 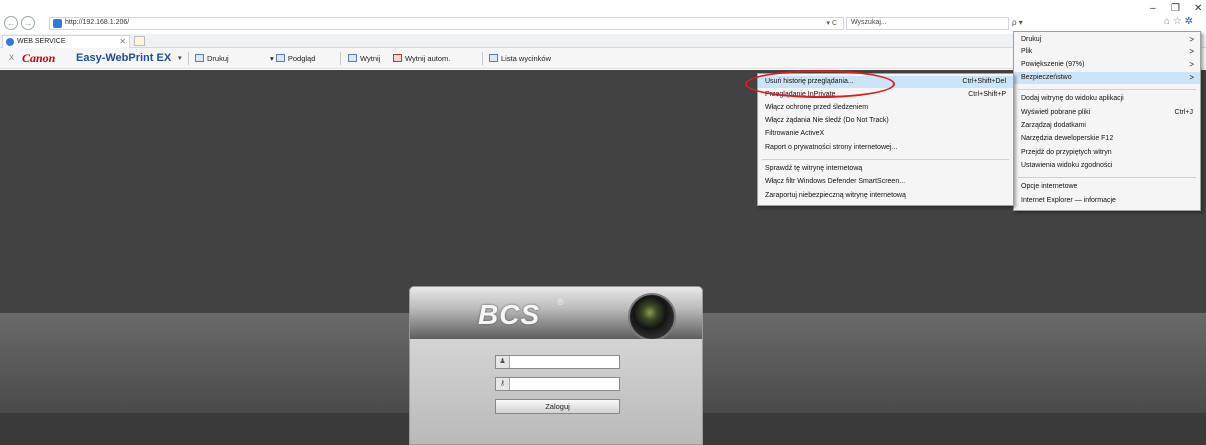 I want to click on menu-item-compatibility: Ustawienia widoku zgodności, so click(x=1107, y=166).